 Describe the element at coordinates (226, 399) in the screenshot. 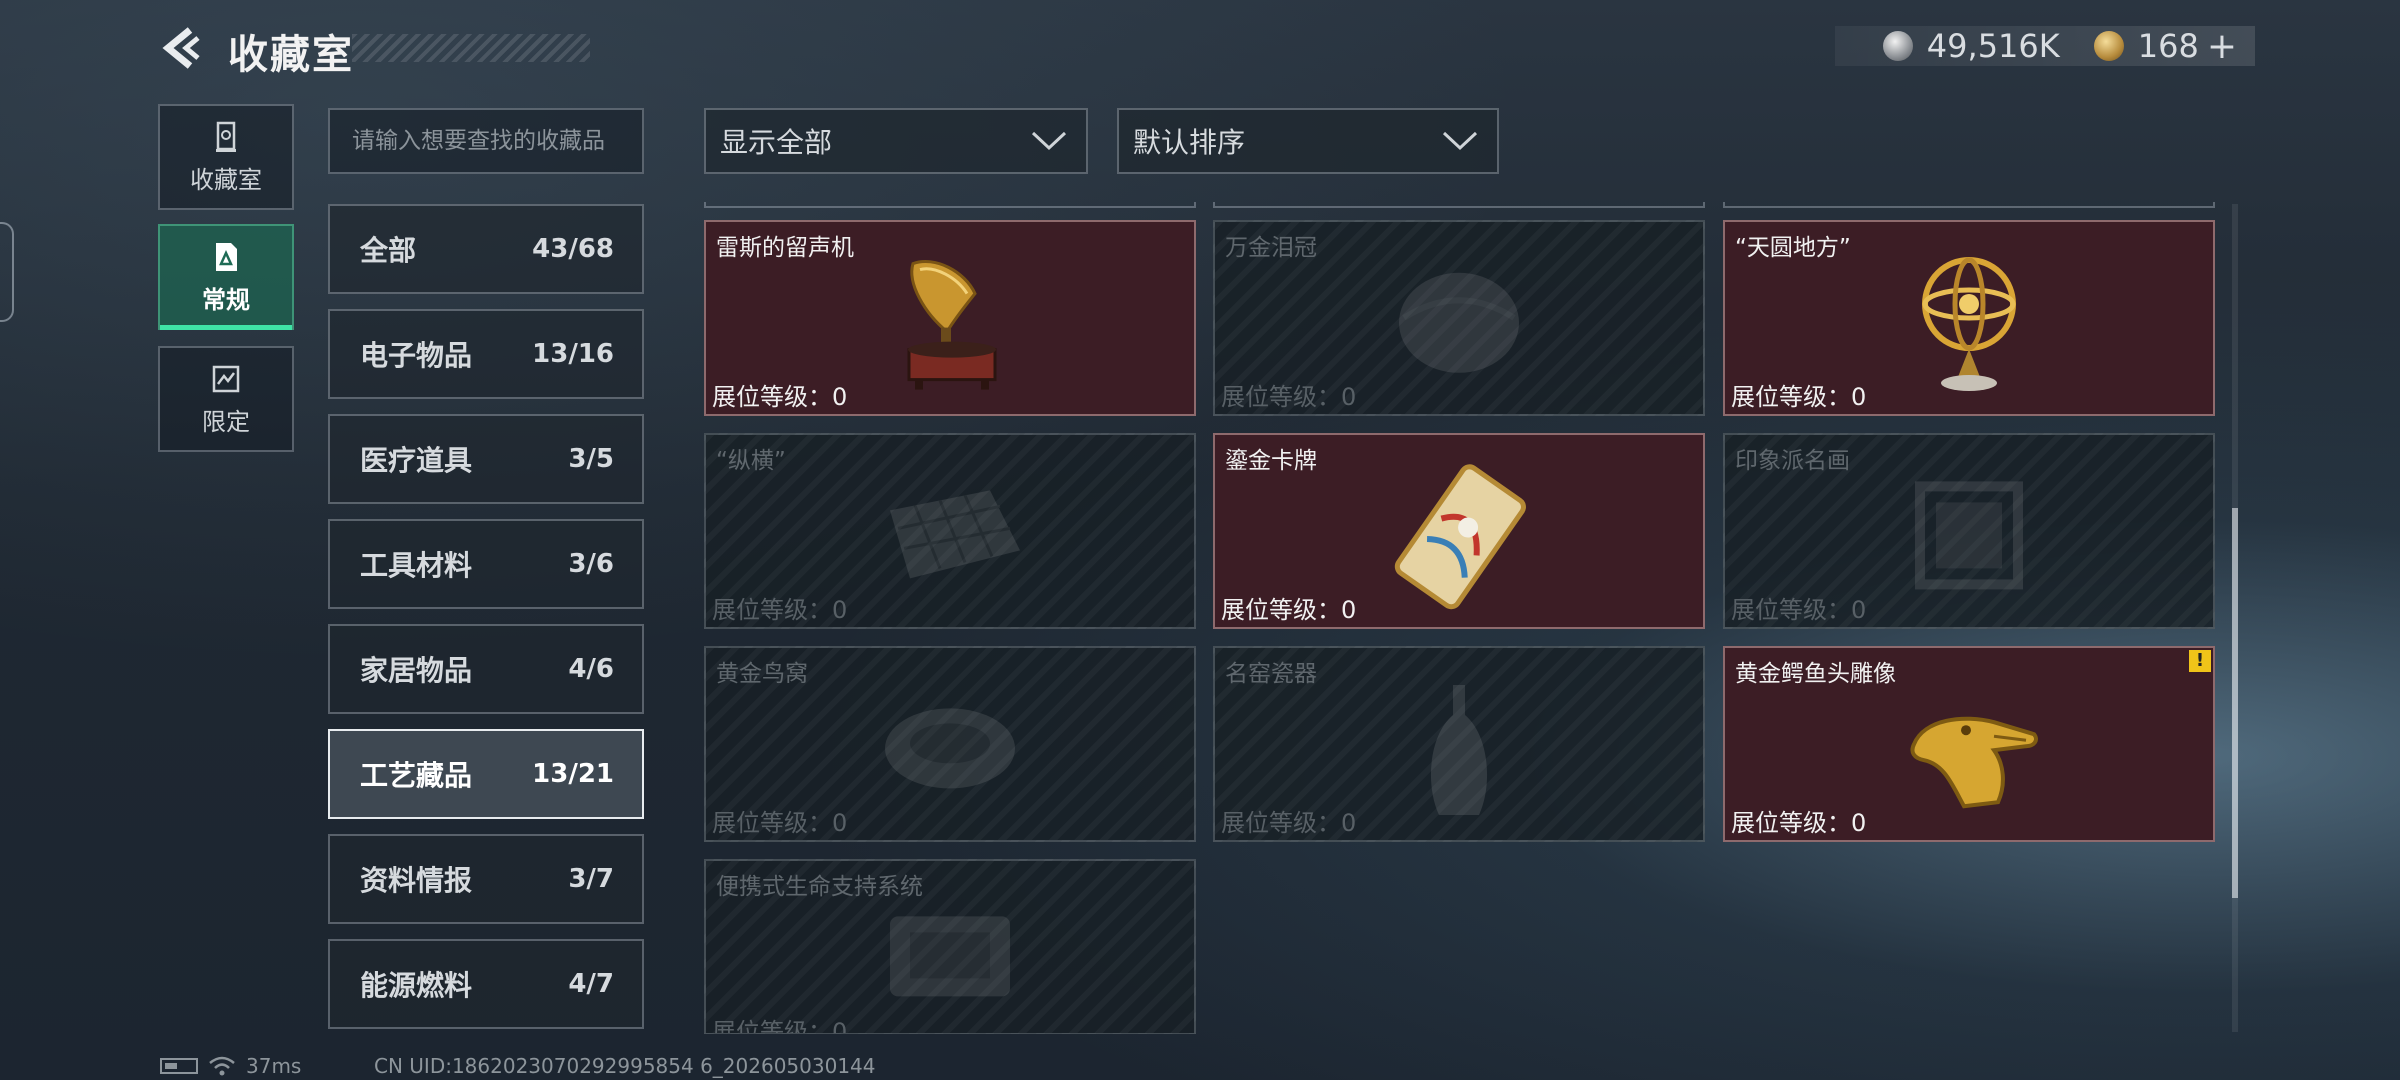

I see `tab-limited: 限定` at that location.